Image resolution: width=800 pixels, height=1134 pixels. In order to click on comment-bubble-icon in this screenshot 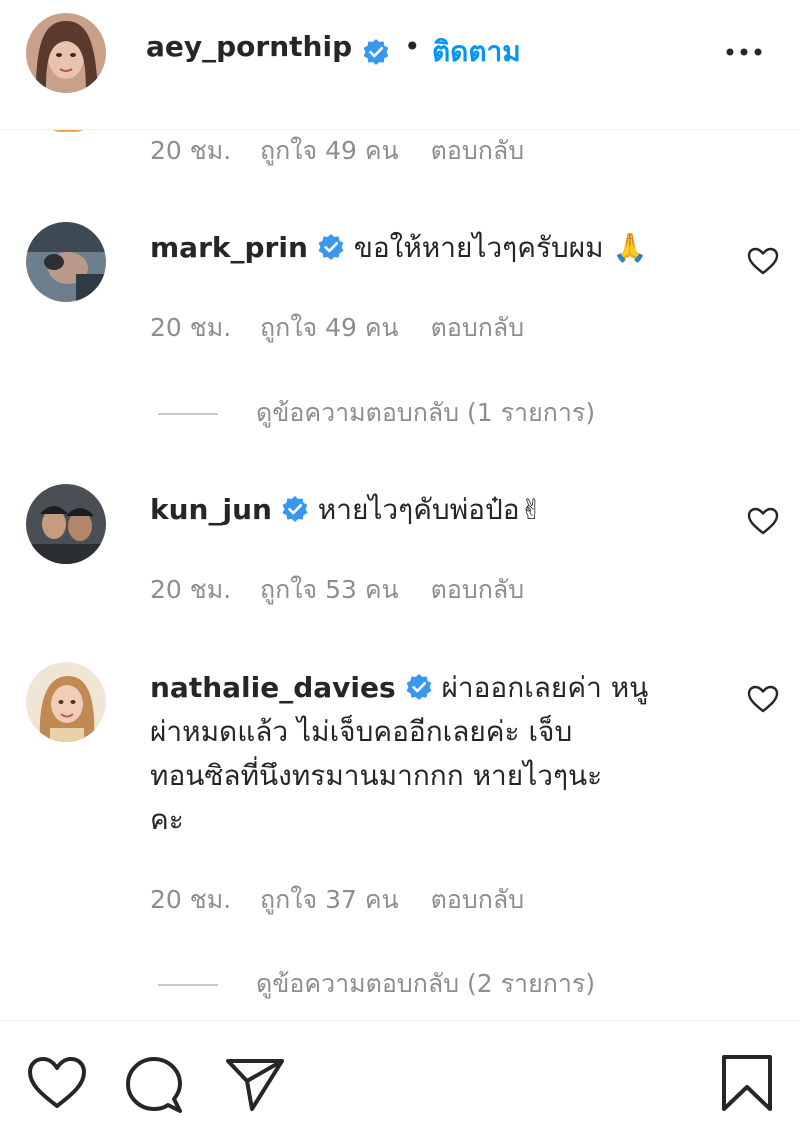, I will do `click(154, 1085)`.